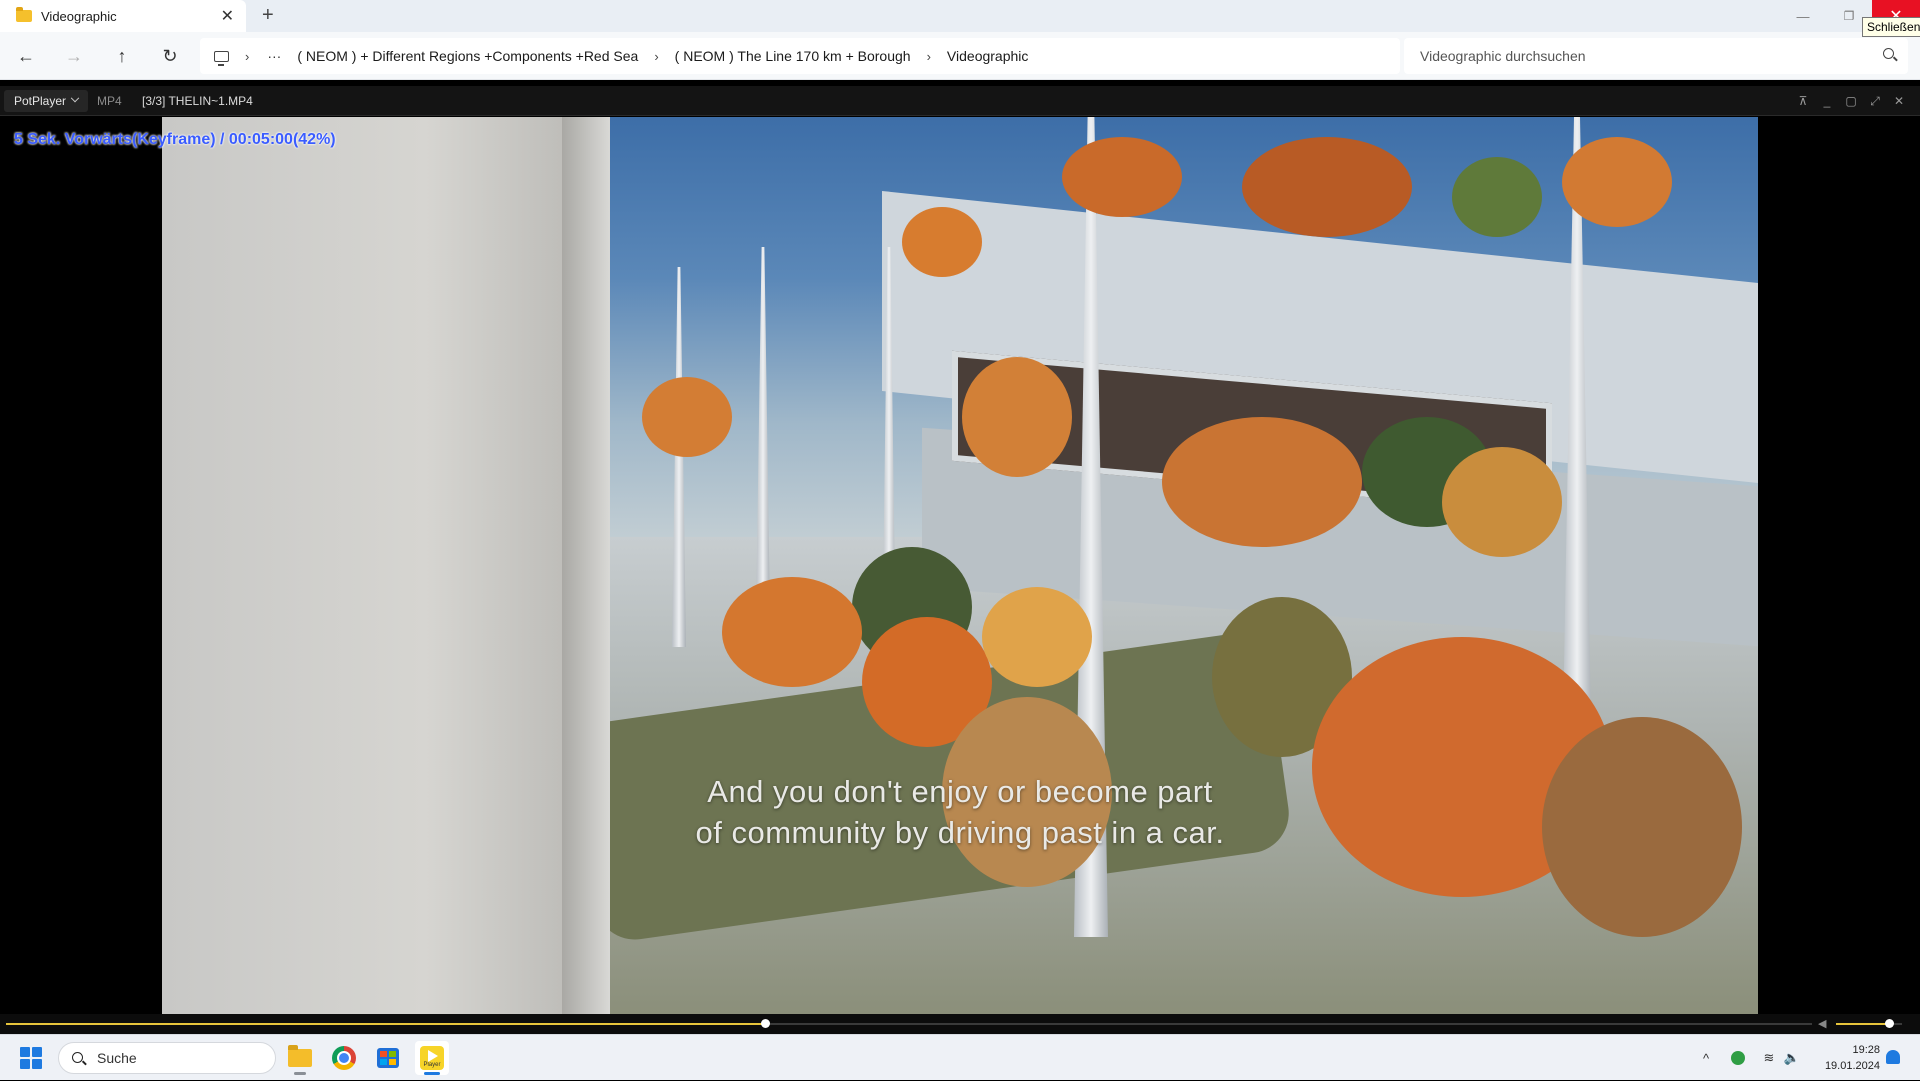  Describe the element at coordinates (1769, 1058) in the screenshot. I see `wifi-icon: ≋` at that location.